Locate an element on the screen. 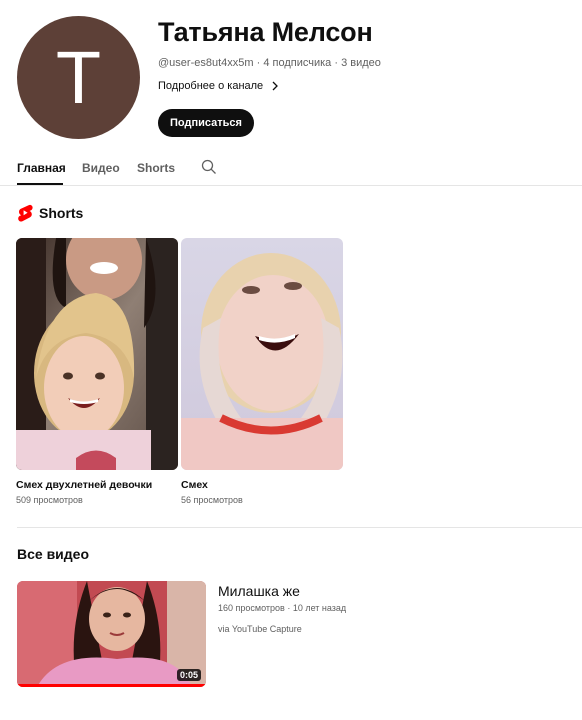  active-tab-indicator is located at coordinates (40, 184).